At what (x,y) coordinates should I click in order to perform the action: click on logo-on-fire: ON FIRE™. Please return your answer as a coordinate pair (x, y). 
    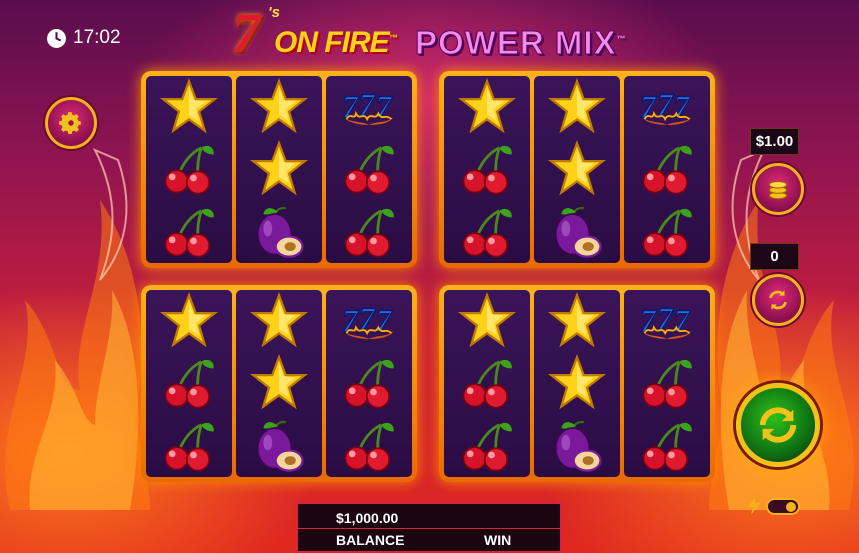
    Looking at the image, I should click on (336, 42).